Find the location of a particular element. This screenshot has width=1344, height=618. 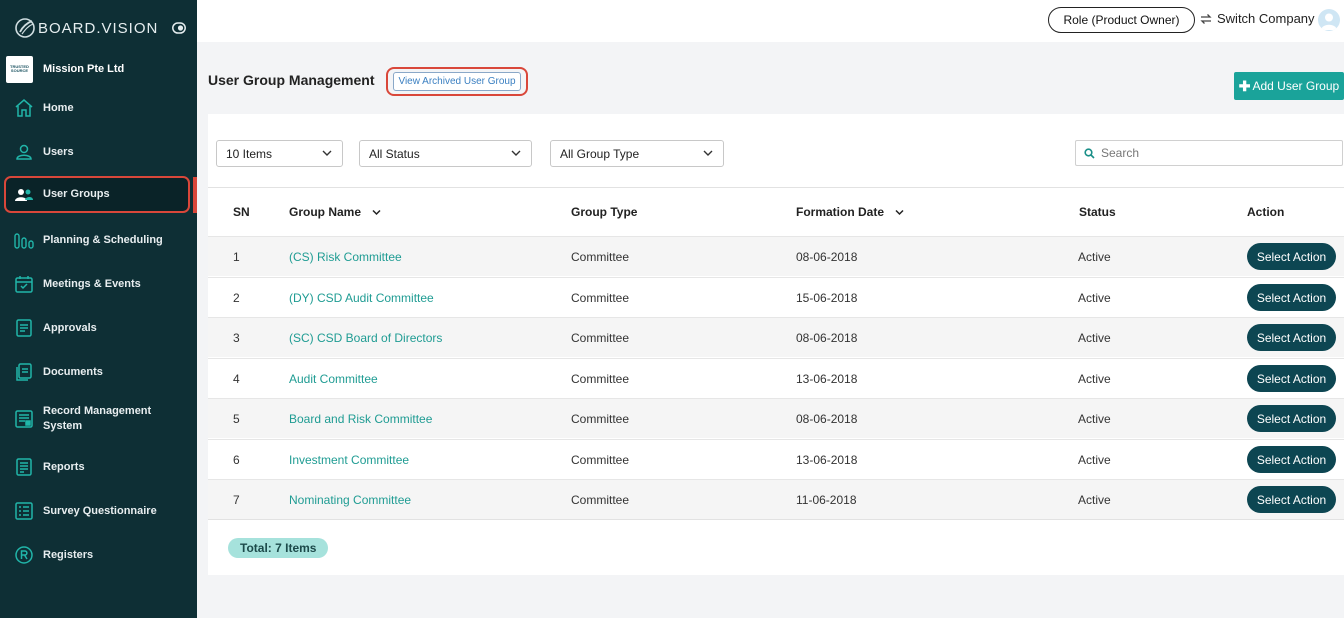

company-selector: TRUSTED SOURCE Mission Pte Ltd is located at coordinates (65, 69).